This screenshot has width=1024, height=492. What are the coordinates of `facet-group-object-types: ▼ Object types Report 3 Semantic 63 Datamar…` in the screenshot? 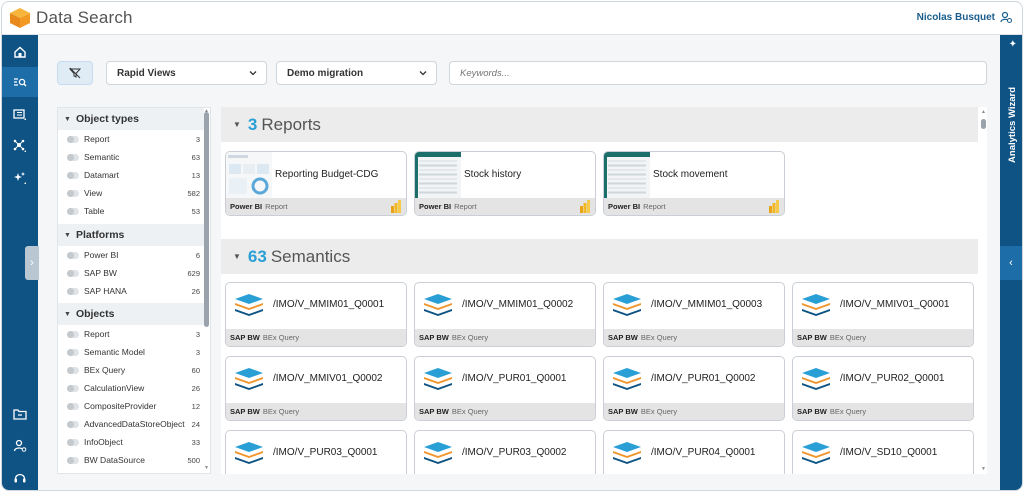 It's located at (131, 164).